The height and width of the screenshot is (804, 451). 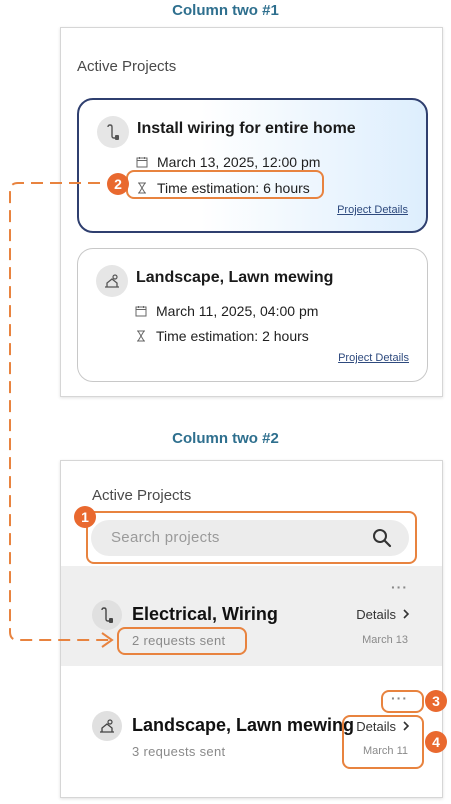 What do you see at coordinates (85, 517) in the screenshot?
I see `annotation-badge-1: 1` at bounding box center [85, 517].